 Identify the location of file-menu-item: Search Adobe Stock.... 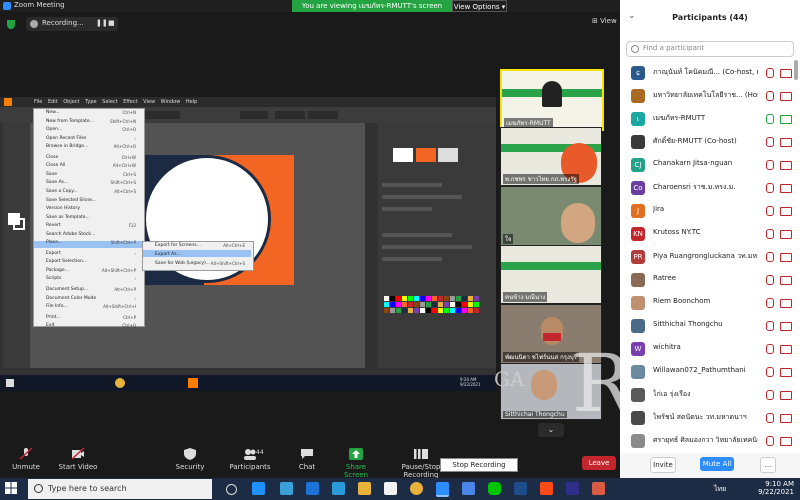
(88, 236).